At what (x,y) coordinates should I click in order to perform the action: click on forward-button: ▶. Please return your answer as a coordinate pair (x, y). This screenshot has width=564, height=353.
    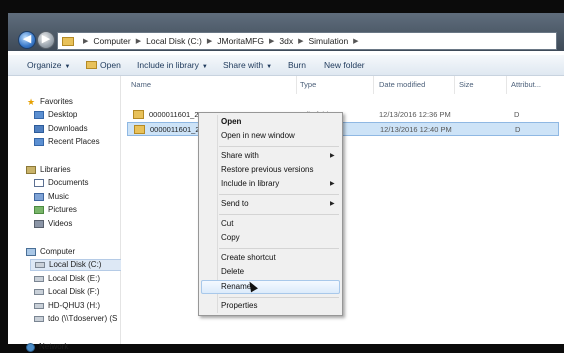
    Looking at the image, I should click on (46, 40).